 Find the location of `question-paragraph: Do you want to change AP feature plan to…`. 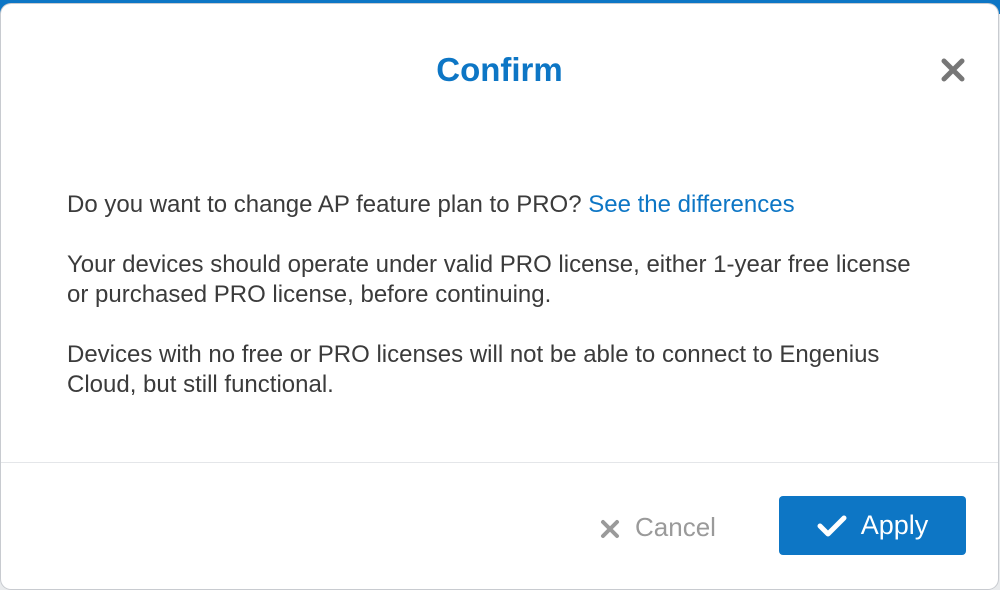

question-paragraph: Do you want to change AP feature plan to… is located at coordinates (502, 205).